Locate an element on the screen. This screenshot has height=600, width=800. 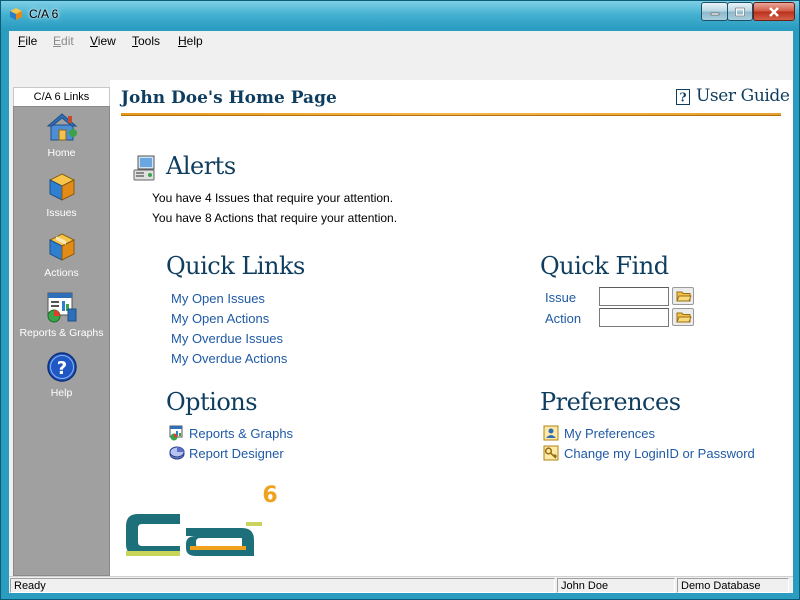
sidebar: Home Issues Actions is located at coordinates (61, 341).